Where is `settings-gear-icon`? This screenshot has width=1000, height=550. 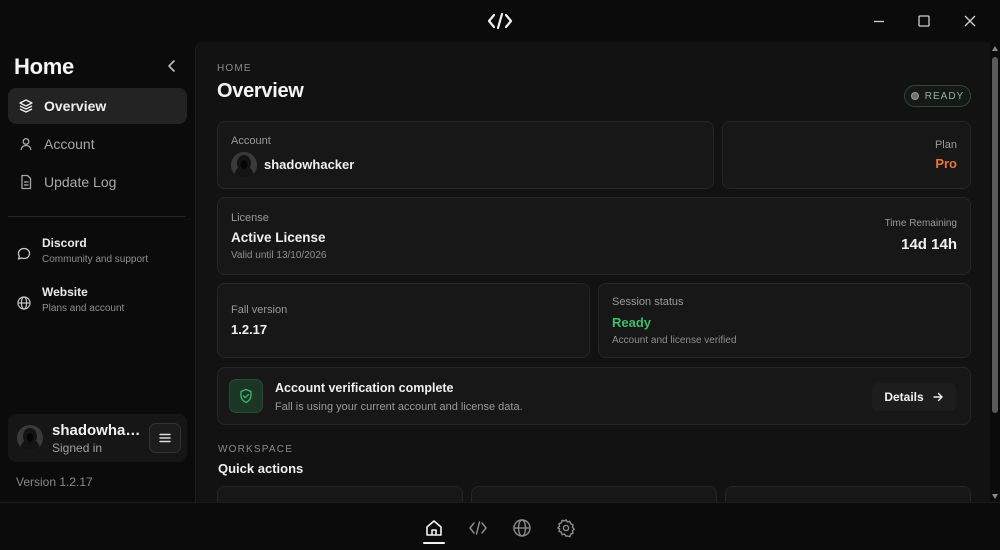 settings-gear-icon is located at coordinates (566, 528).